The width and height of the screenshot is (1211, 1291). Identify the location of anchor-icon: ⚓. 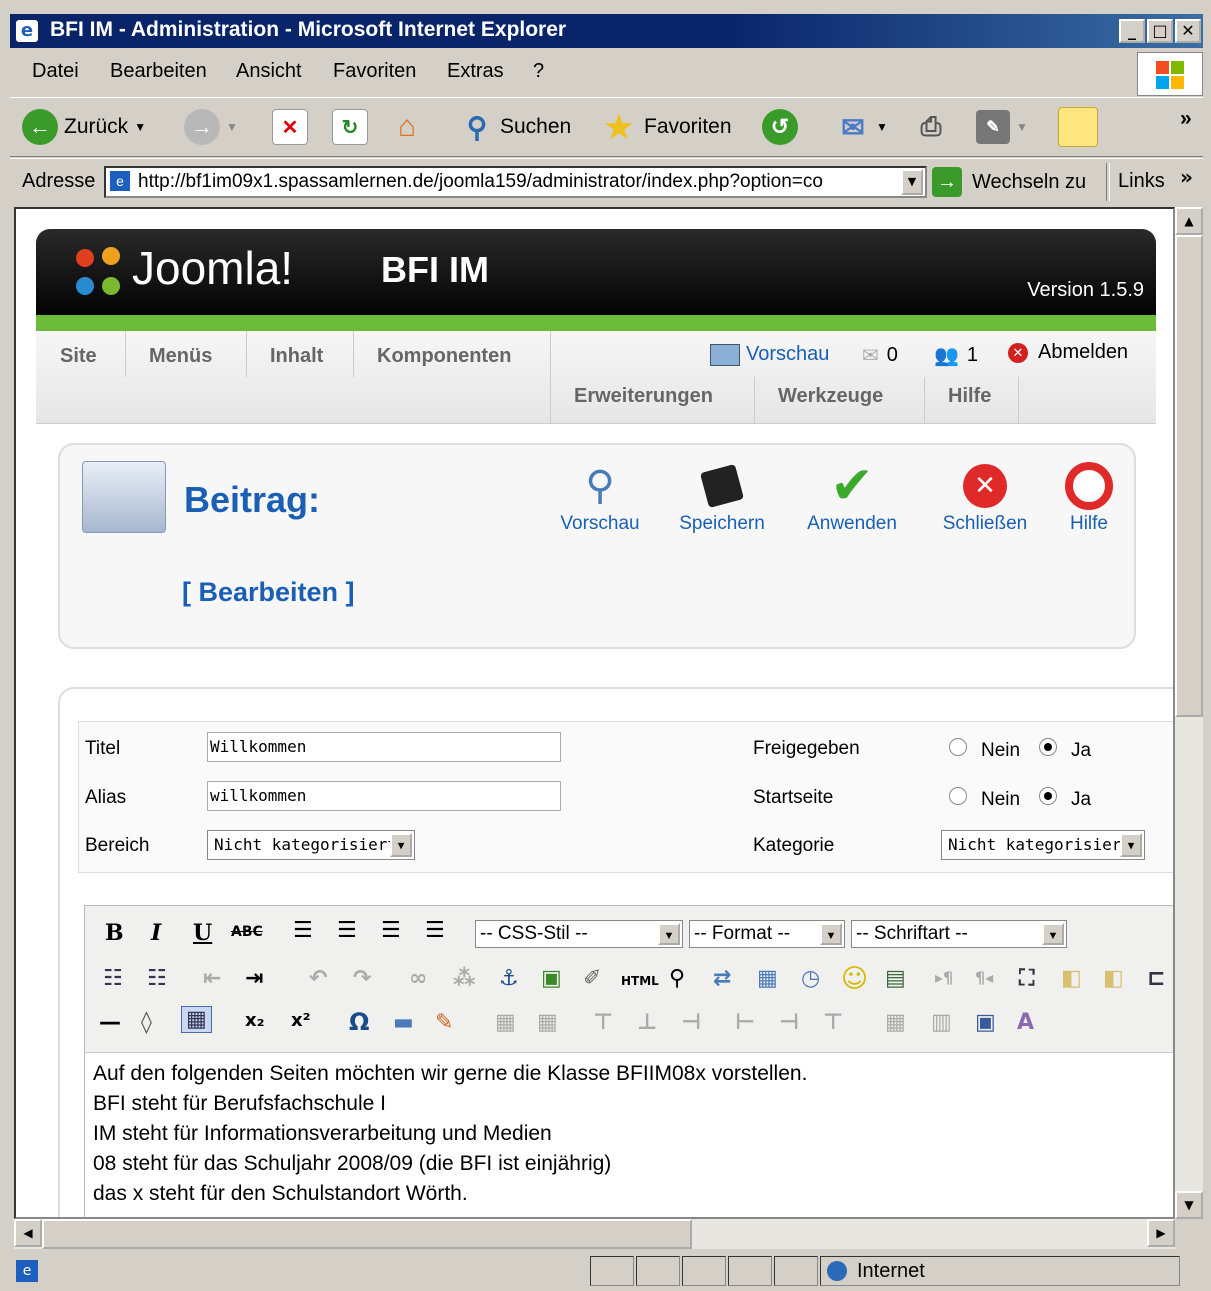
(509, 978).